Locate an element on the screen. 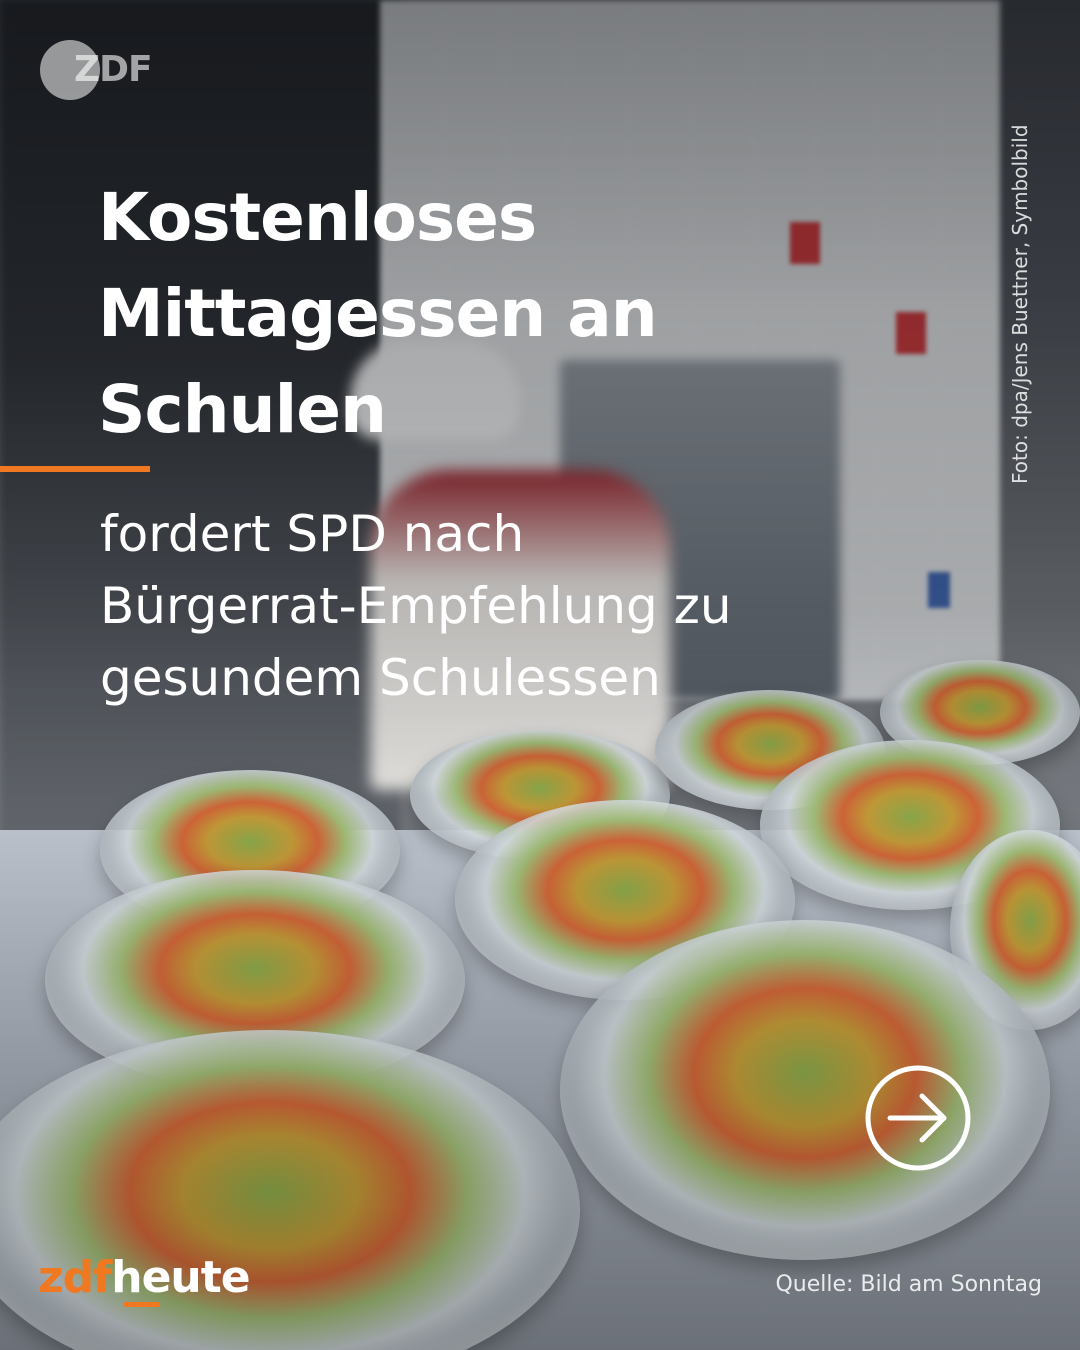 The height and width of the screenshot is (1350, 1080). brand-zdf: zdf is located at coordinates (75, 1277).